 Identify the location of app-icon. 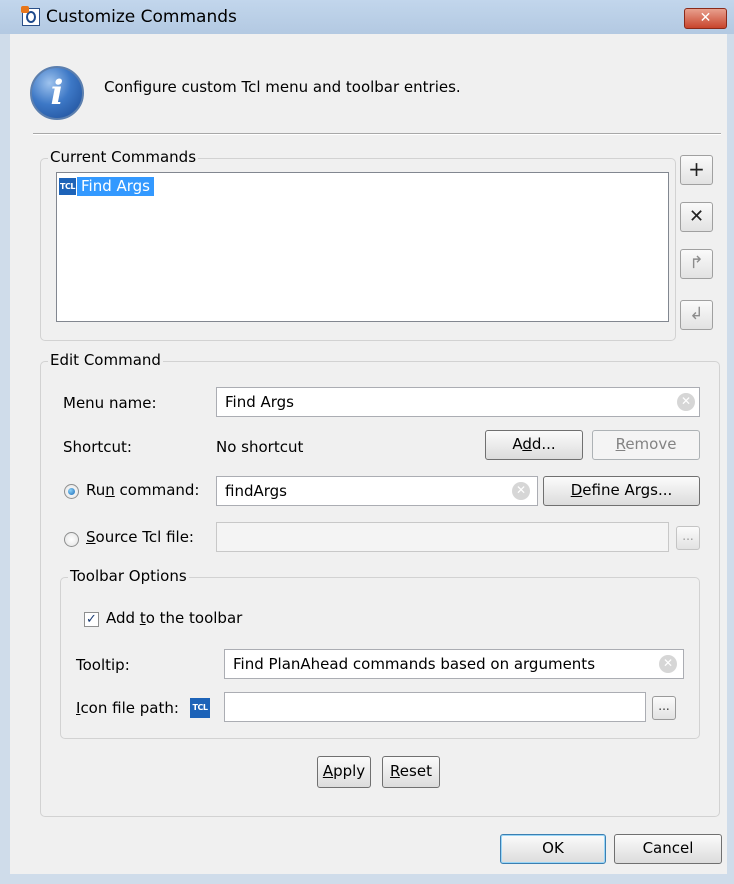
(30, 16).